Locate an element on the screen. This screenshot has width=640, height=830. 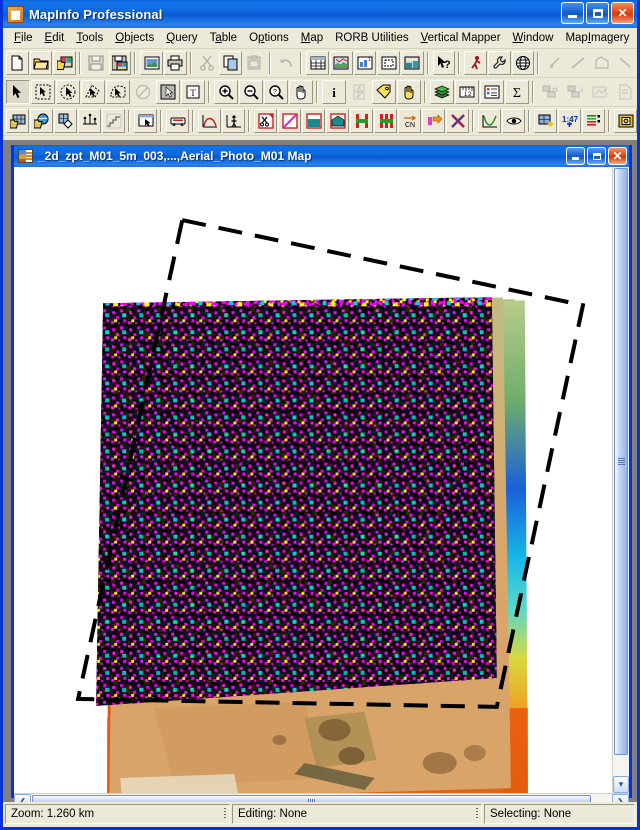
new-grapher-button: 1 is located at coordinates (365, 63).